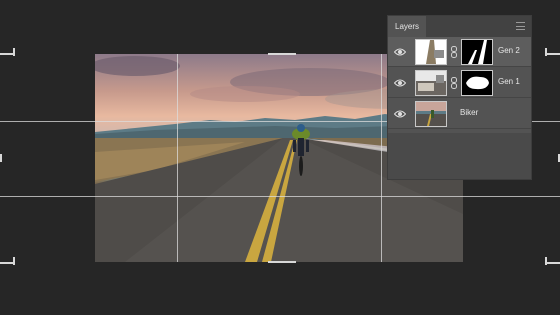 The height and width of the screenshot is (315, 560). Describe the element at coordinates (459, 156) in the screenshot. I see `layers-panel-empty-area` at that location.